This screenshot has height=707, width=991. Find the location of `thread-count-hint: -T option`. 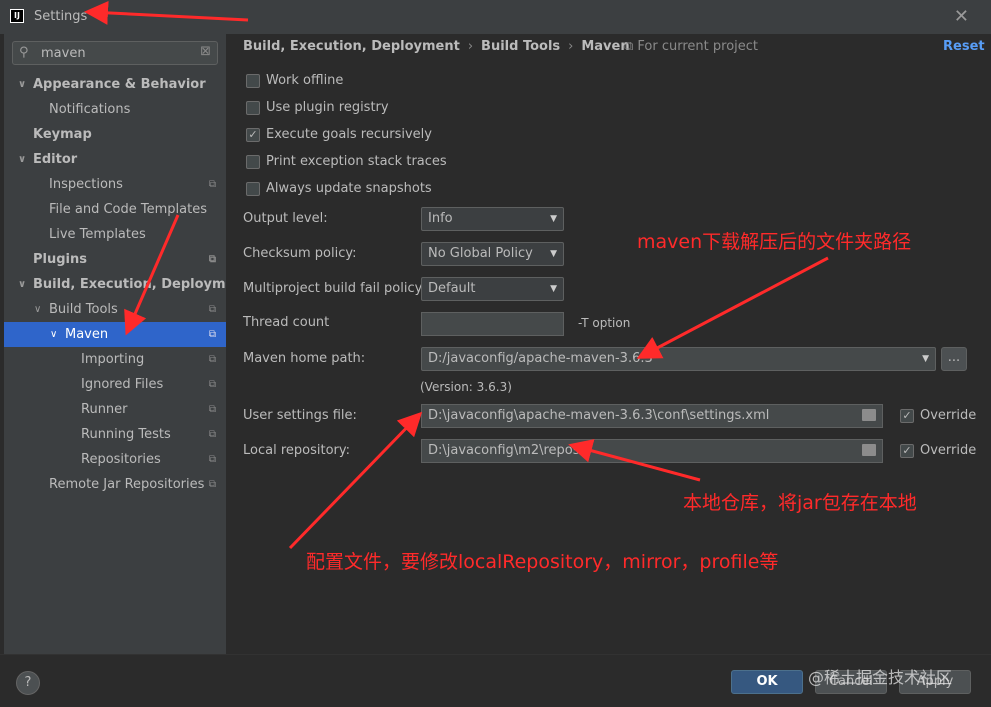

thread-count-hint: -T option is located at coordinates (604, 323).